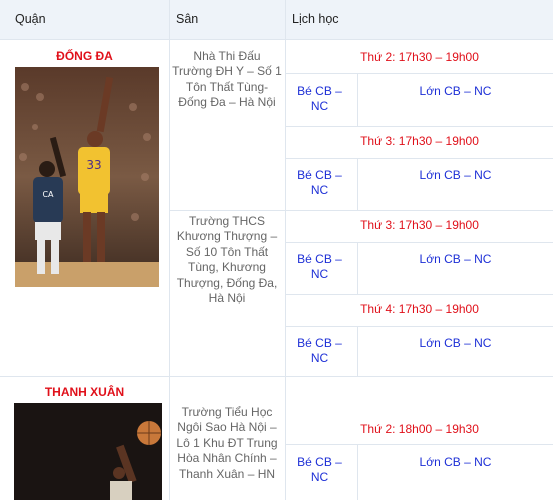  I want to click on svg-text: CA, so click(48, 194).